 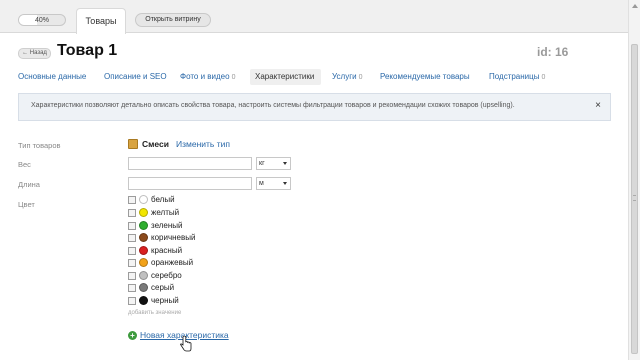 What do you see at coordinates (190, 183) in the screenshot?
I see `length-input` at bounding box center [190, 183].